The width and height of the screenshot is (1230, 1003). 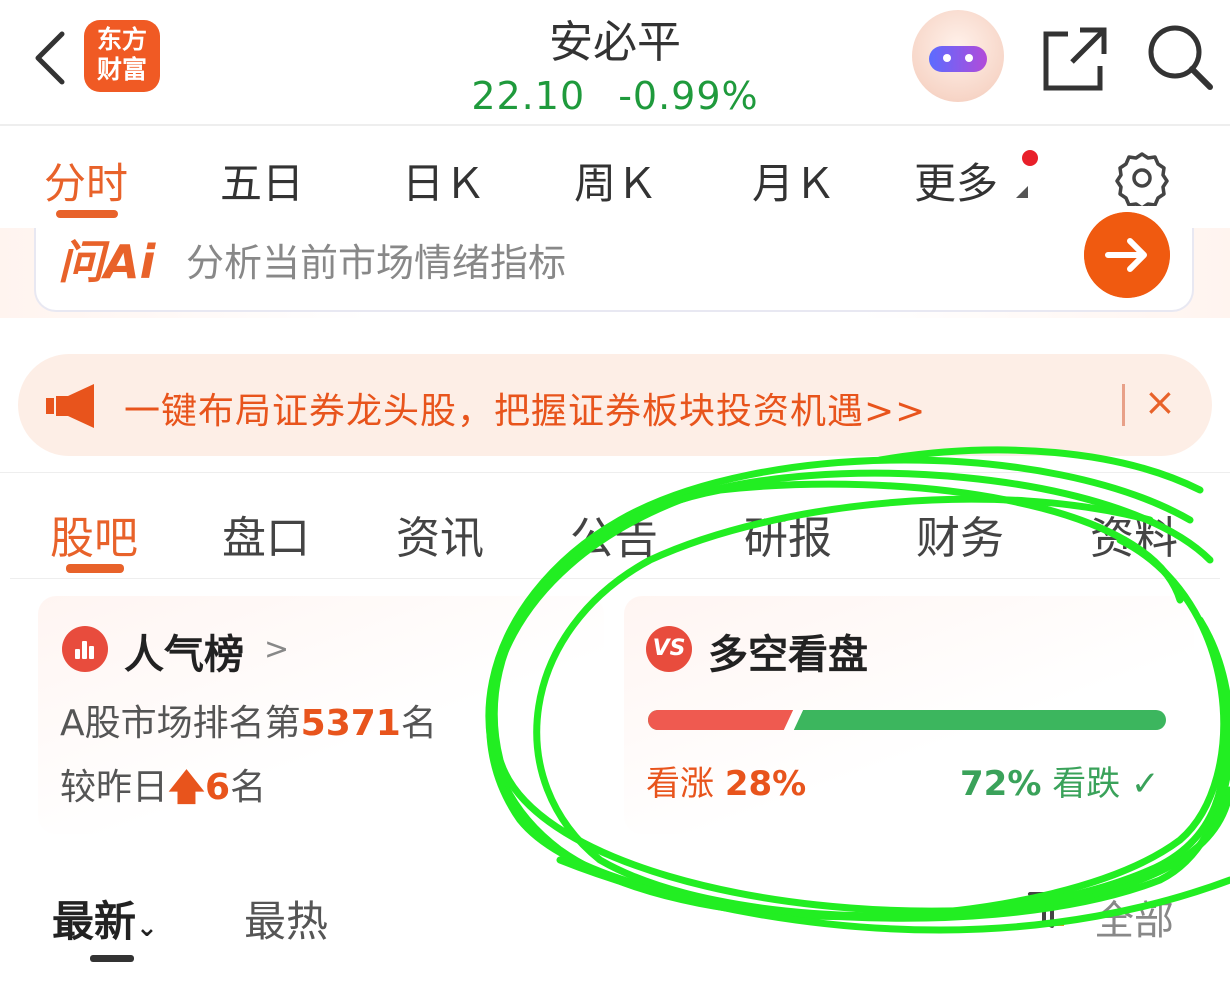 I want to click on chevron-down-icon: ⌄, so click(x=147, y=928).